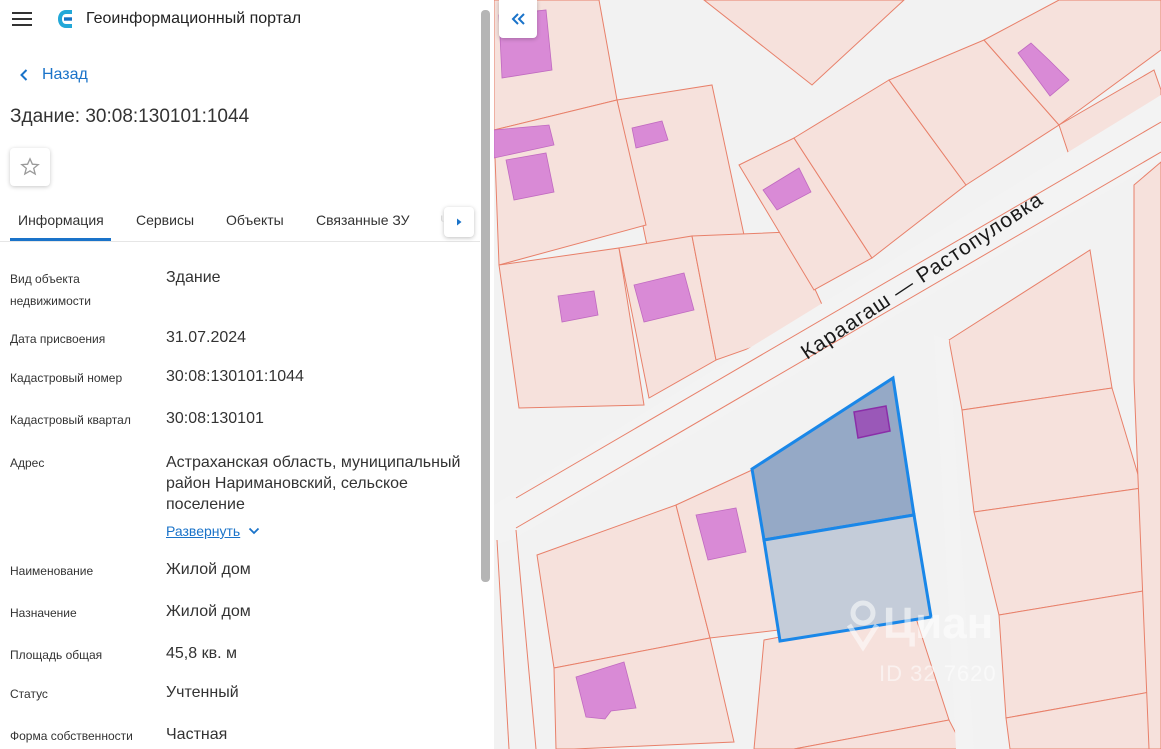 The width and height of the screenshot is (1161, 749). Describe the element at coordinates (70, 420) in the screenshot. I see `label-cadastral-quarter: Кадастровый квартал` at that location.